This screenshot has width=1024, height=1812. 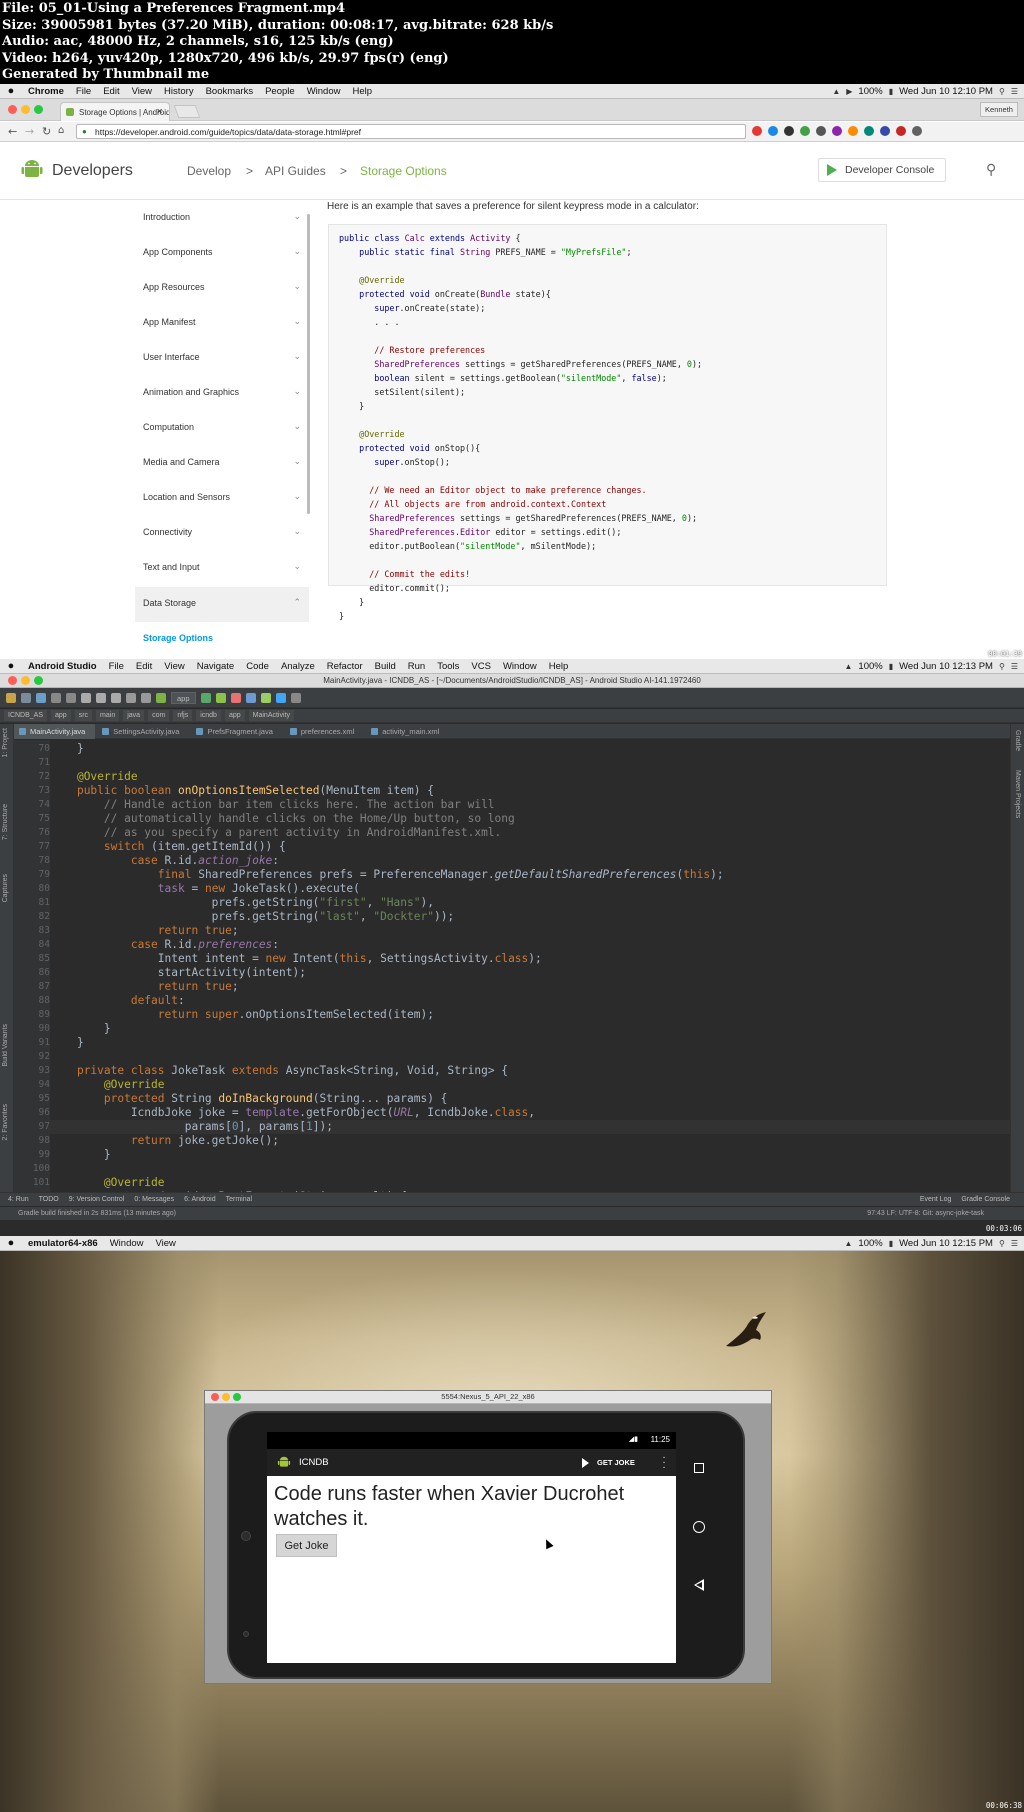 What do you see at coordinates (849, 91) in the screenshot?
I see `volume-icon: ▶` at bounding box center [849, 91].